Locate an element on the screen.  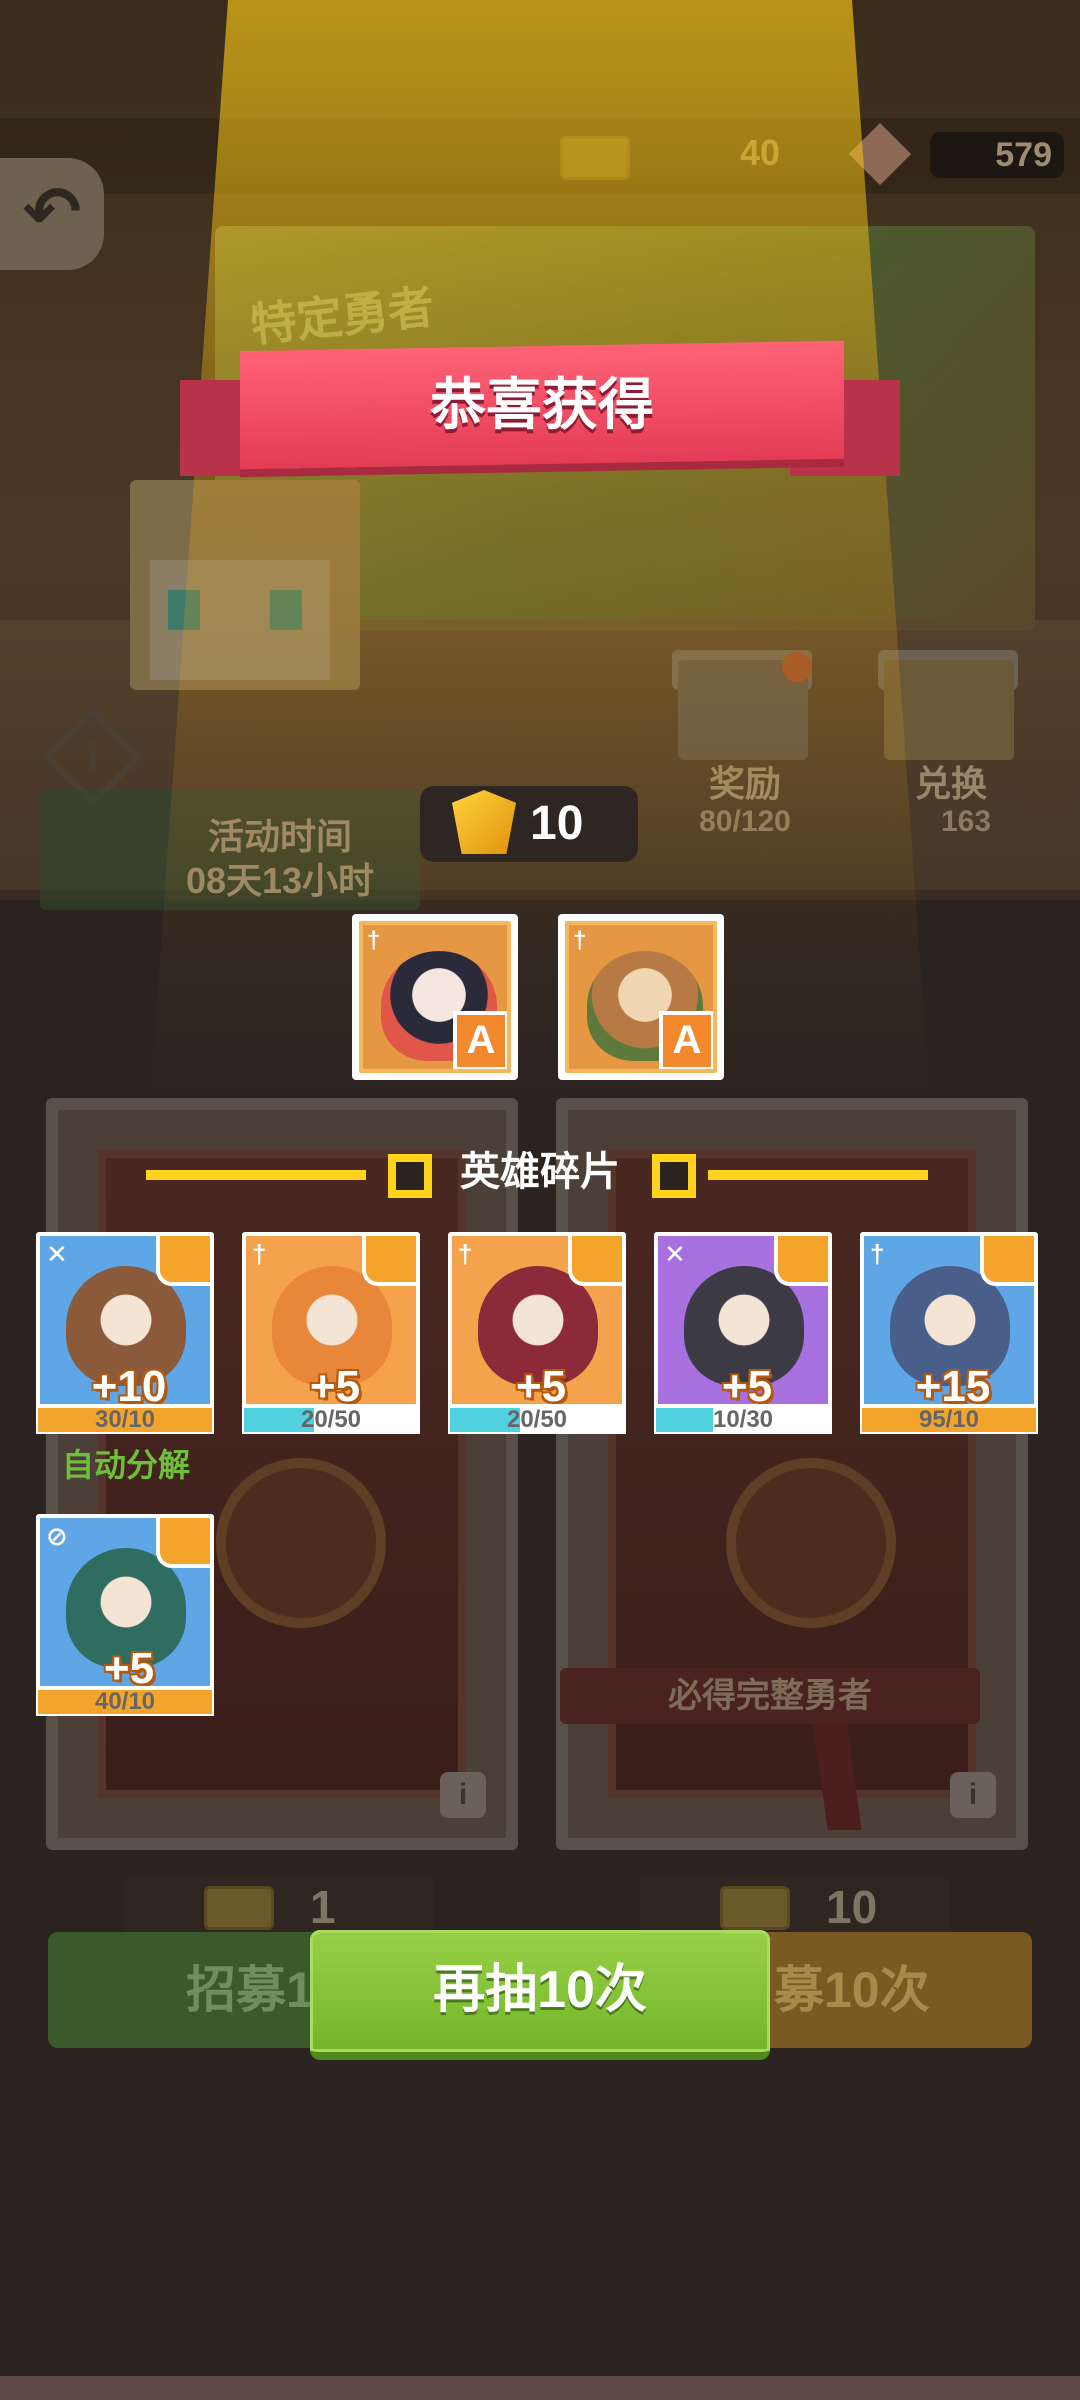
reward-title: 恭喜获得 is located at coordinates (542, 404).